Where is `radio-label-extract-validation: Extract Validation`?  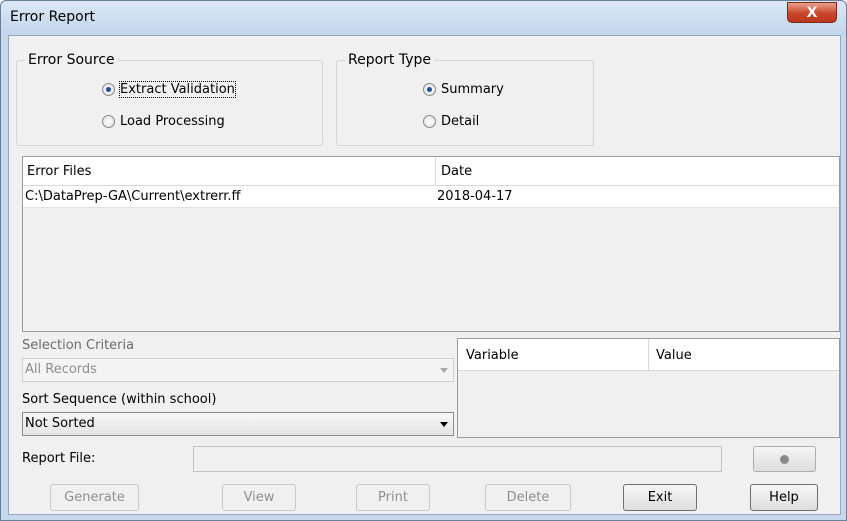 radio-label-extract-validation: Extract Validation is located at coordinates (177, 89).